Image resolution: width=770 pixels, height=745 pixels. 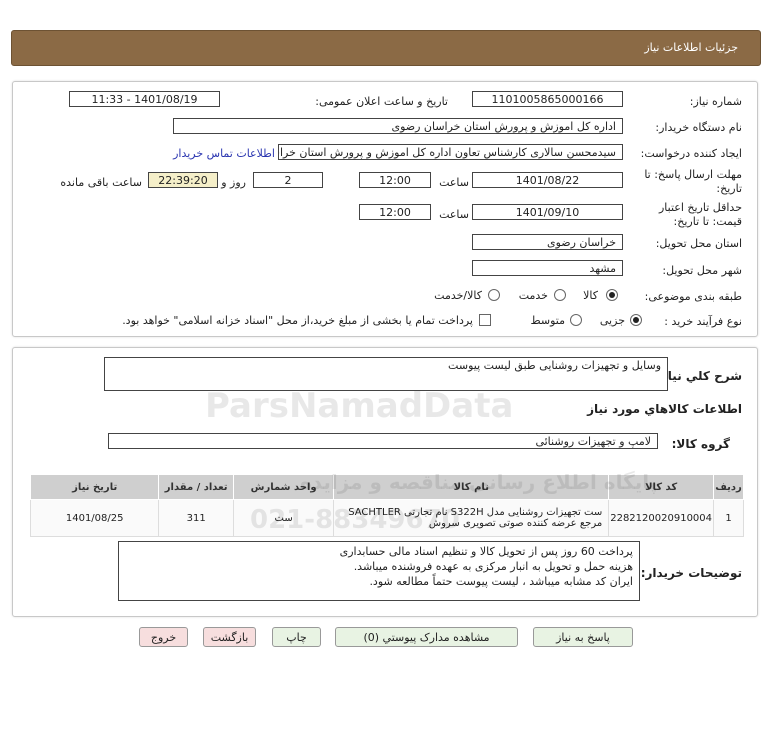 What do you see at coordinates (693, 296) in the screenshot?
I see `category-label: طبقه بندی موضوعی:` at bounding box center [693, 296].